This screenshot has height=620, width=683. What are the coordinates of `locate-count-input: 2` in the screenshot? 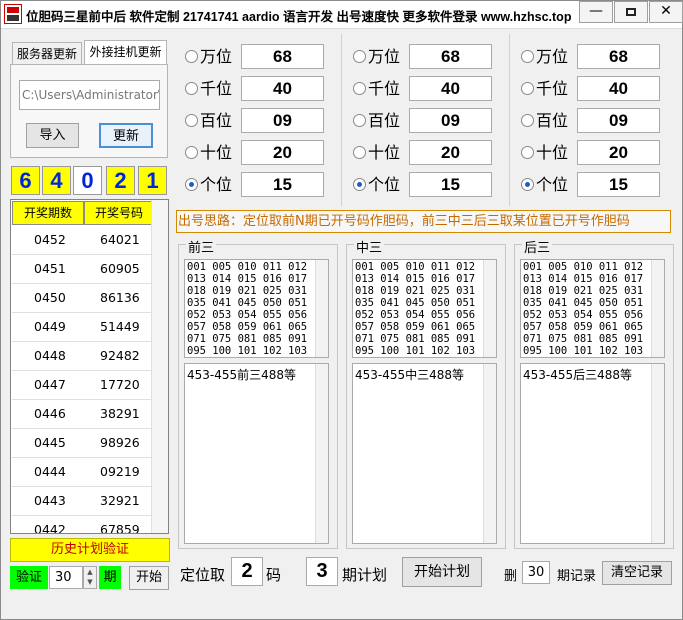 It's located at (247, 571).